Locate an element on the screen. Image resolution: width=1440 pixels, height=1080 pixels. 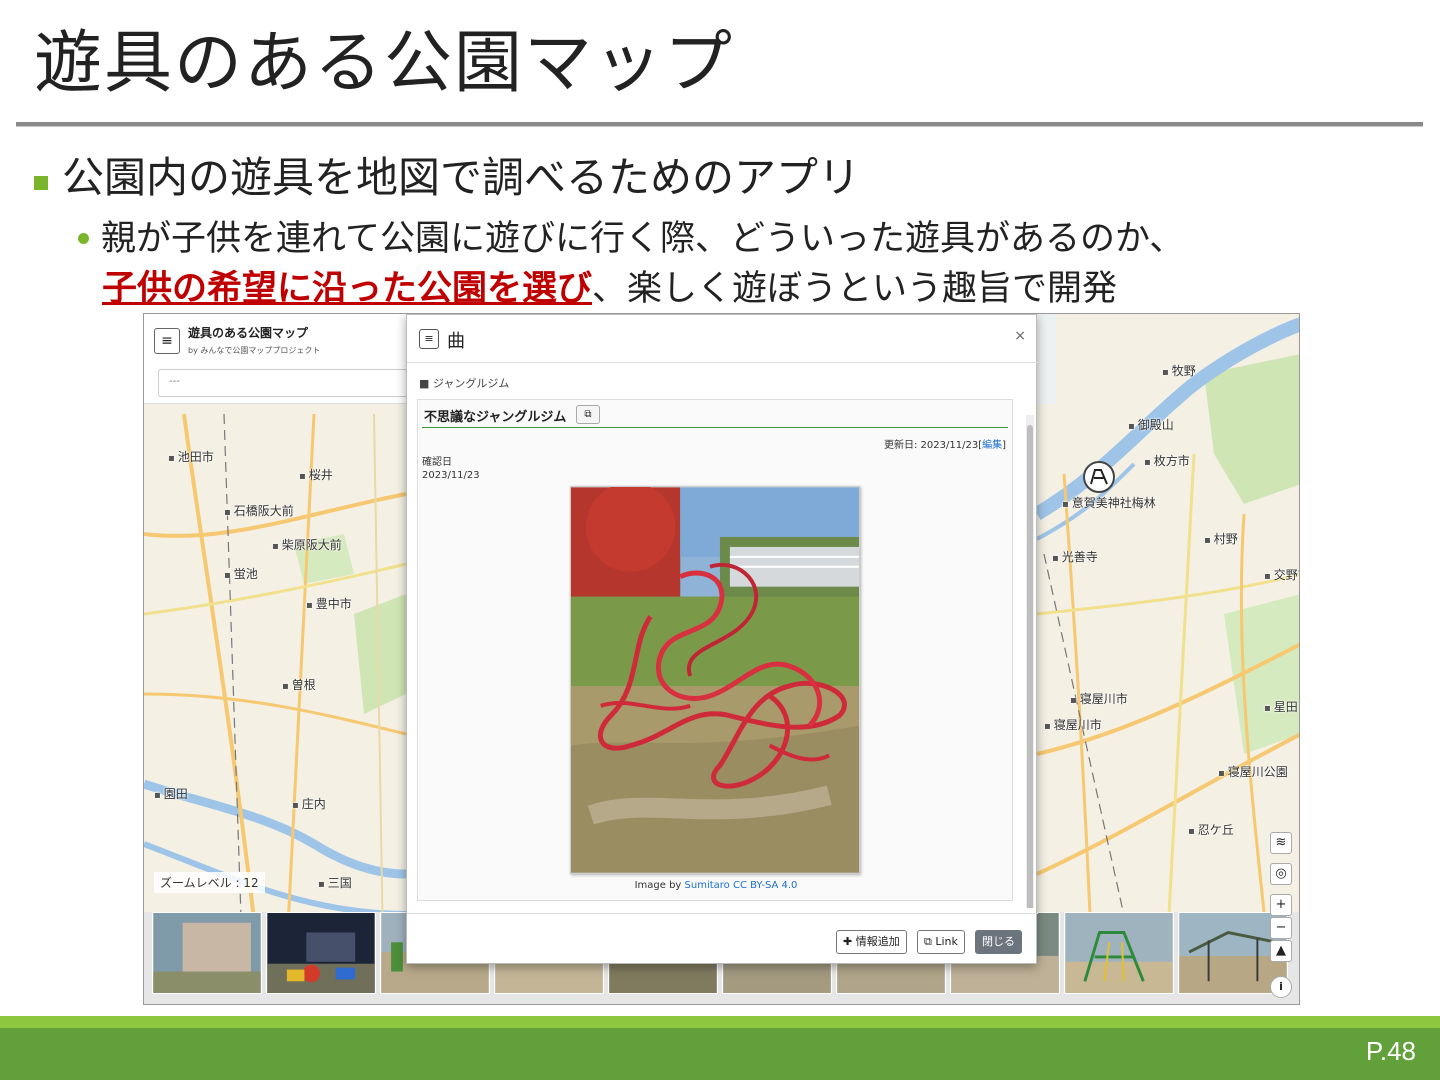
layers-icon: ≋ is located at coordinates (1281, 843).